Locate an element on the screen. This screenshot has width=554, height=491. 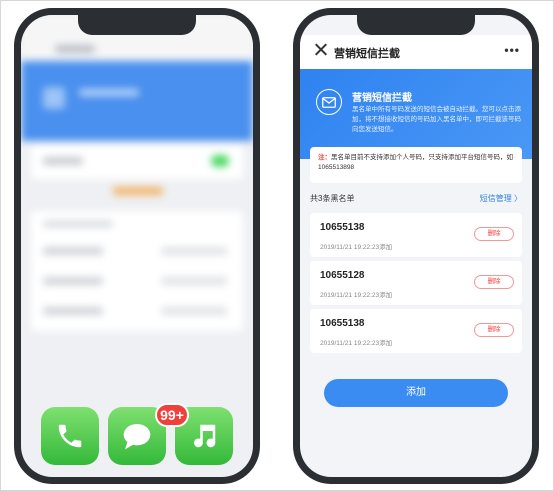
blacklist-count: 共3条黑名单 is located at coordinates (332, 198).